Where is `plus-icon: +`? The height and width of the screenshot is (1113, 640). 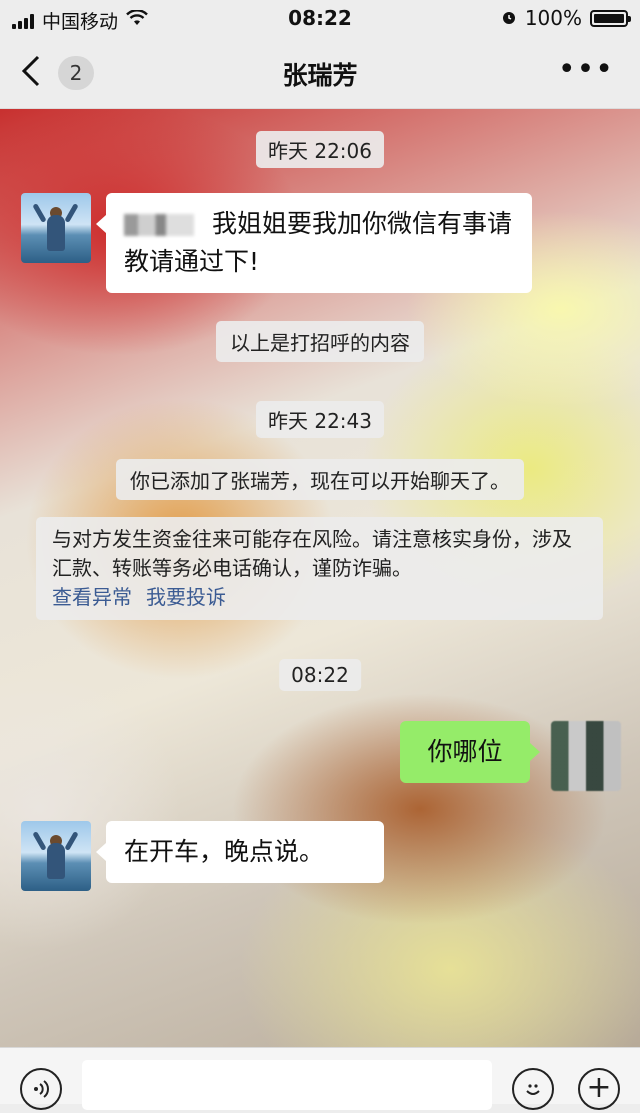
plus-icon: + is located at coordinates (599, 1089).